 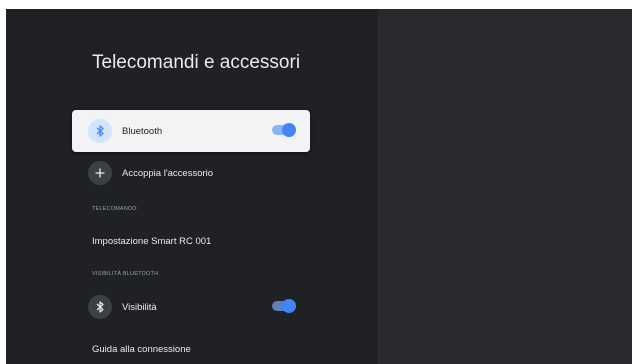 What do you see at coordinates (151, 241) in the screenshot?
I see `remote-setup-item: Impostazione Smart RC 001` at bounding box center [151, 241].